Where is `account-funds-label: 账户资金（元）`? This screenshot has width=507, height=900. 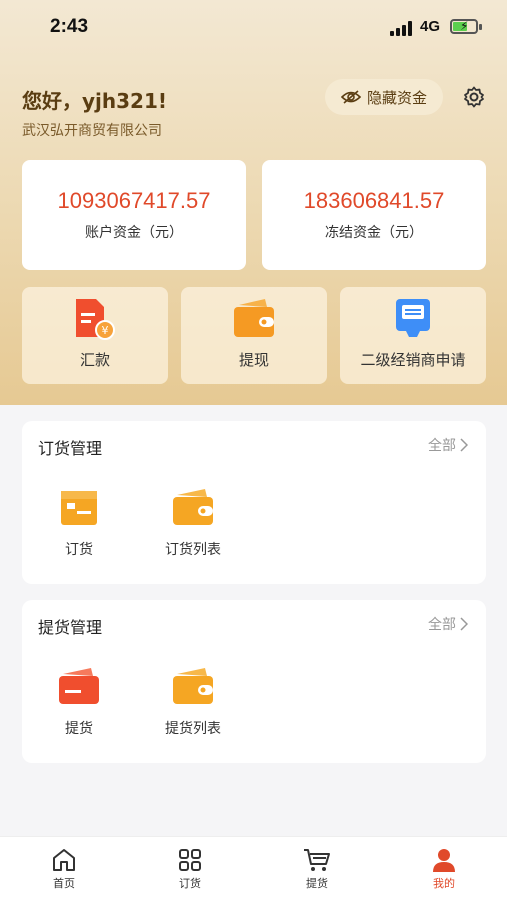
account-funds-label: 账户资金（元） is located at coordinates (134, 233).